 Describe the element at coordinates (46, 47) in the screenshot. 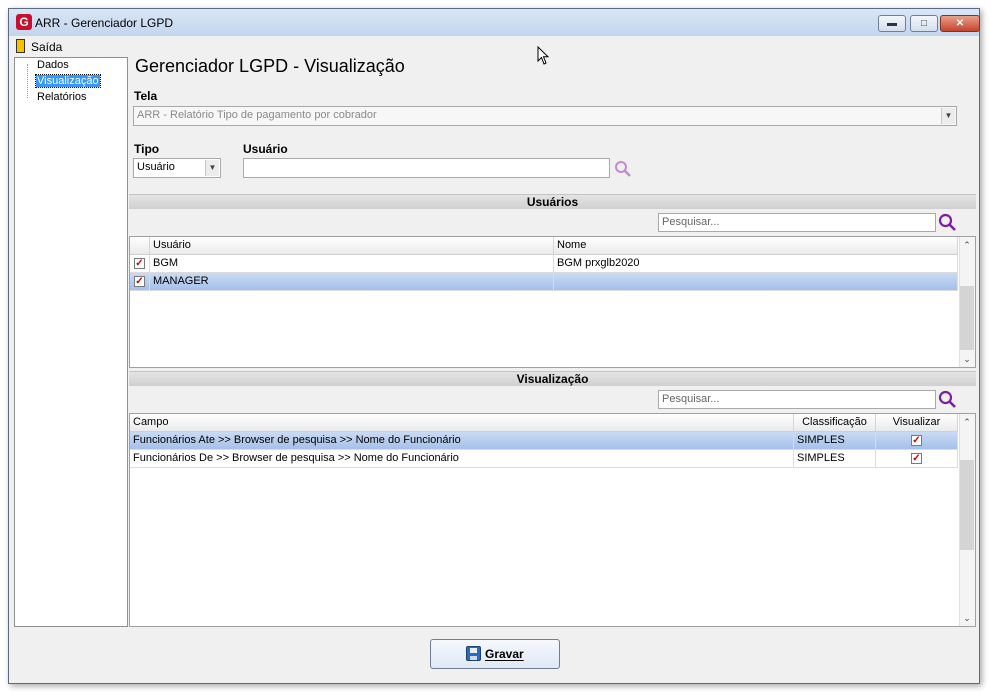

I see `menu-exit: Saída` at that location.